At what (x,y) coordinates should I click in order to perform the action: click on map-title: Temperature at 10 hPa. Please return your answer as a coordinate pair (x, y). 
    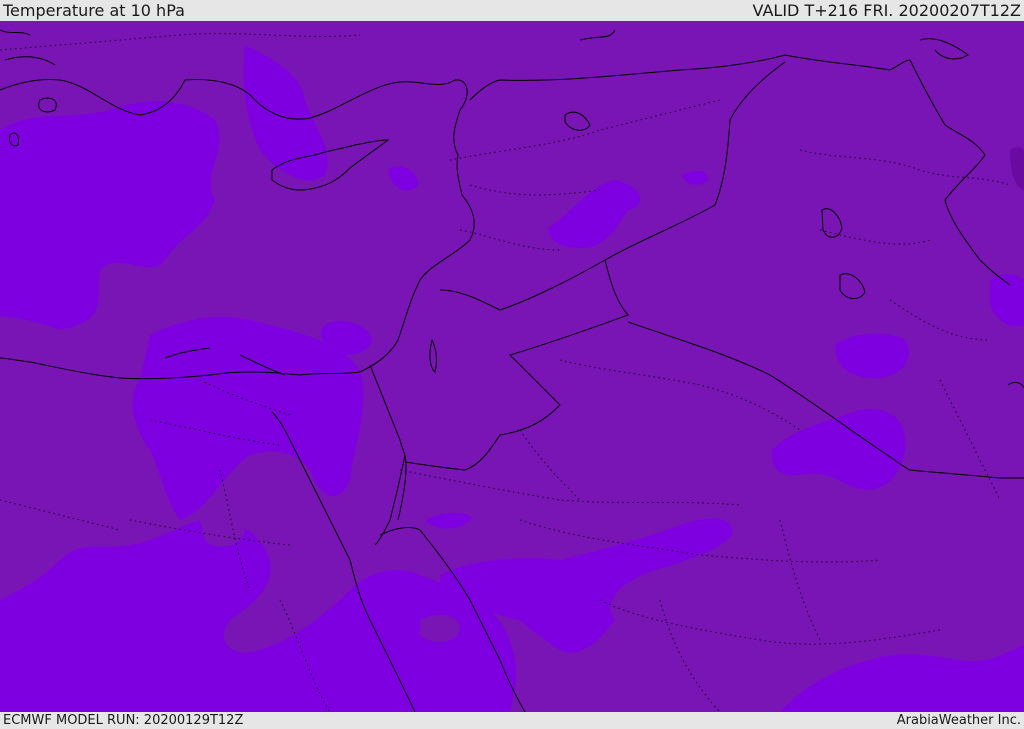
    Looking at the image, I should click on (94, 10).